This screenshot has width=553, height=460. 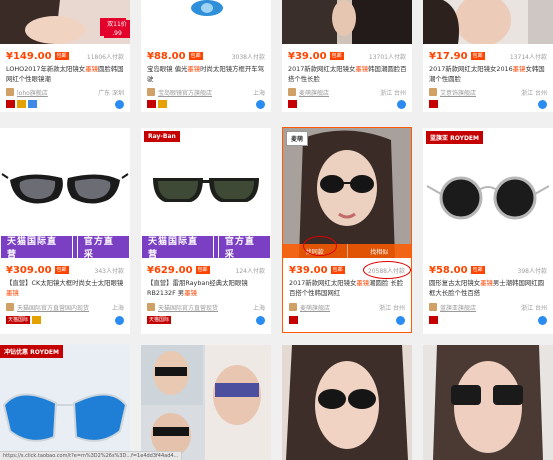 I want to click on product-image: 麦萌 找同款 找相似, so click(x=347, y=193).